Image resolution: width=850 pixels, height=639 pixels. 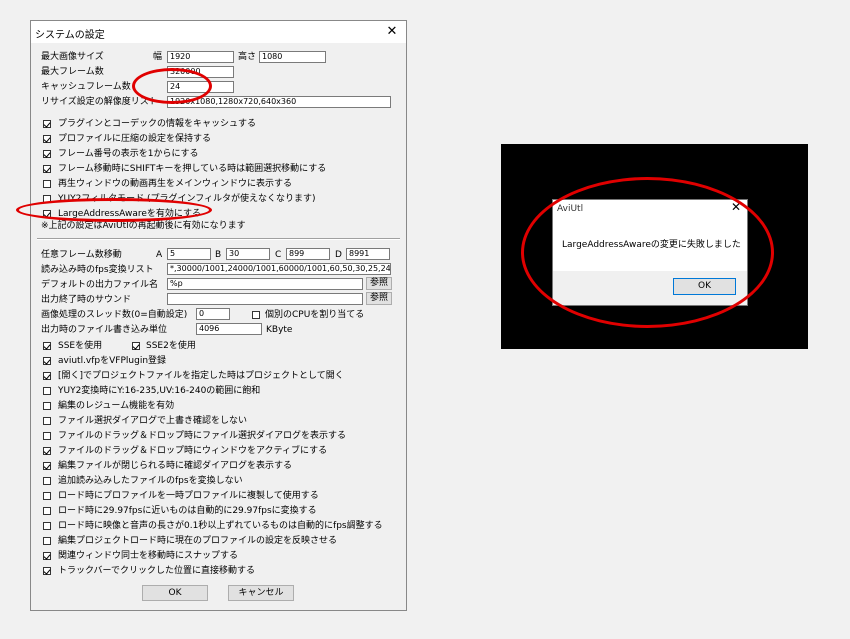 What do you see at coordinates (97, 270) in the screenshot?
I see `fps-list-label: 読み込み時のfps変換リスト` at bounding box center [97, 270].